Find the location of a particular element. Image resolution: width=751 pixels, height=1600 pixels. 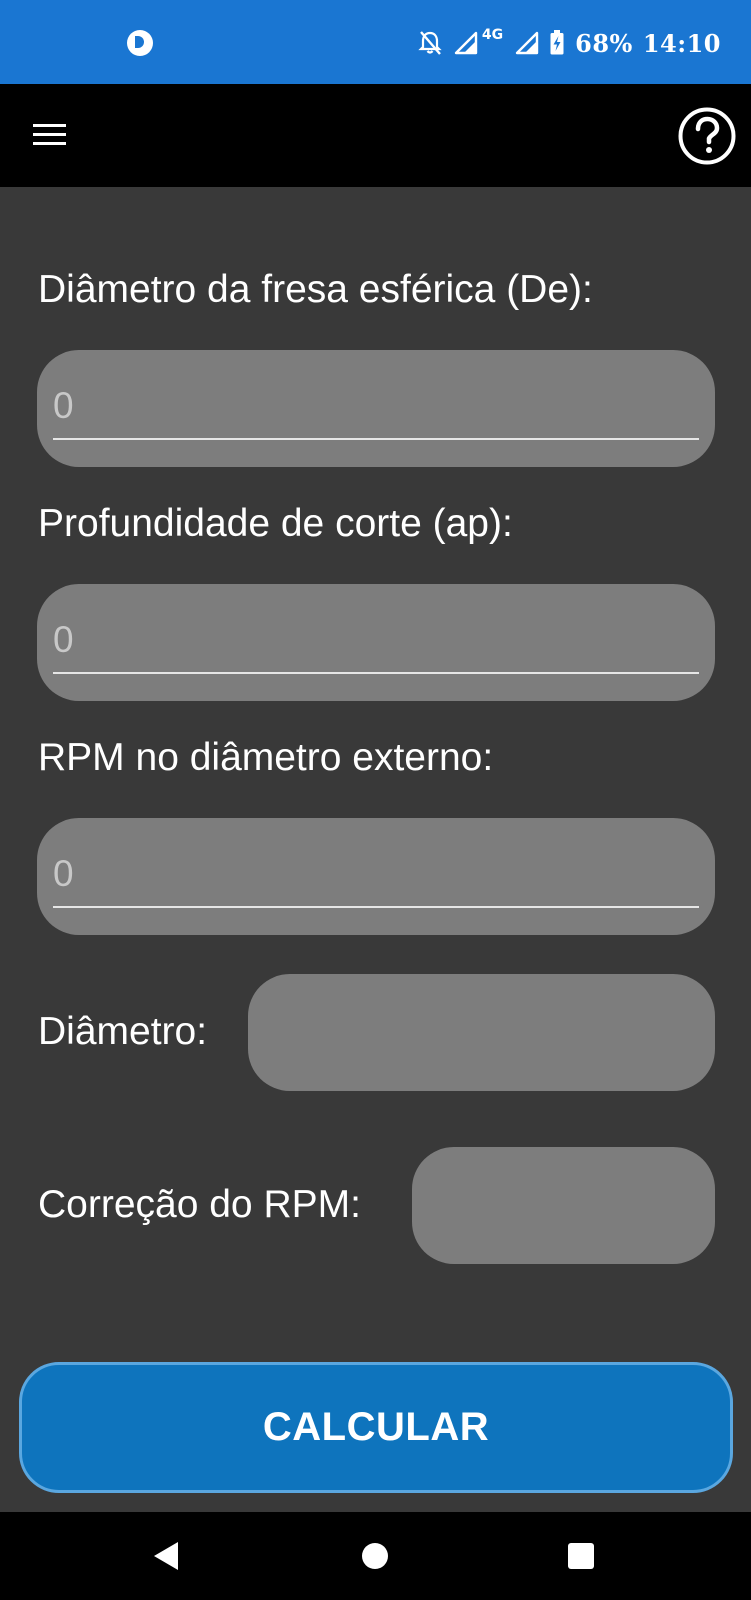

calculate-button: CALCULAR is located at coordinates (376, 1427).